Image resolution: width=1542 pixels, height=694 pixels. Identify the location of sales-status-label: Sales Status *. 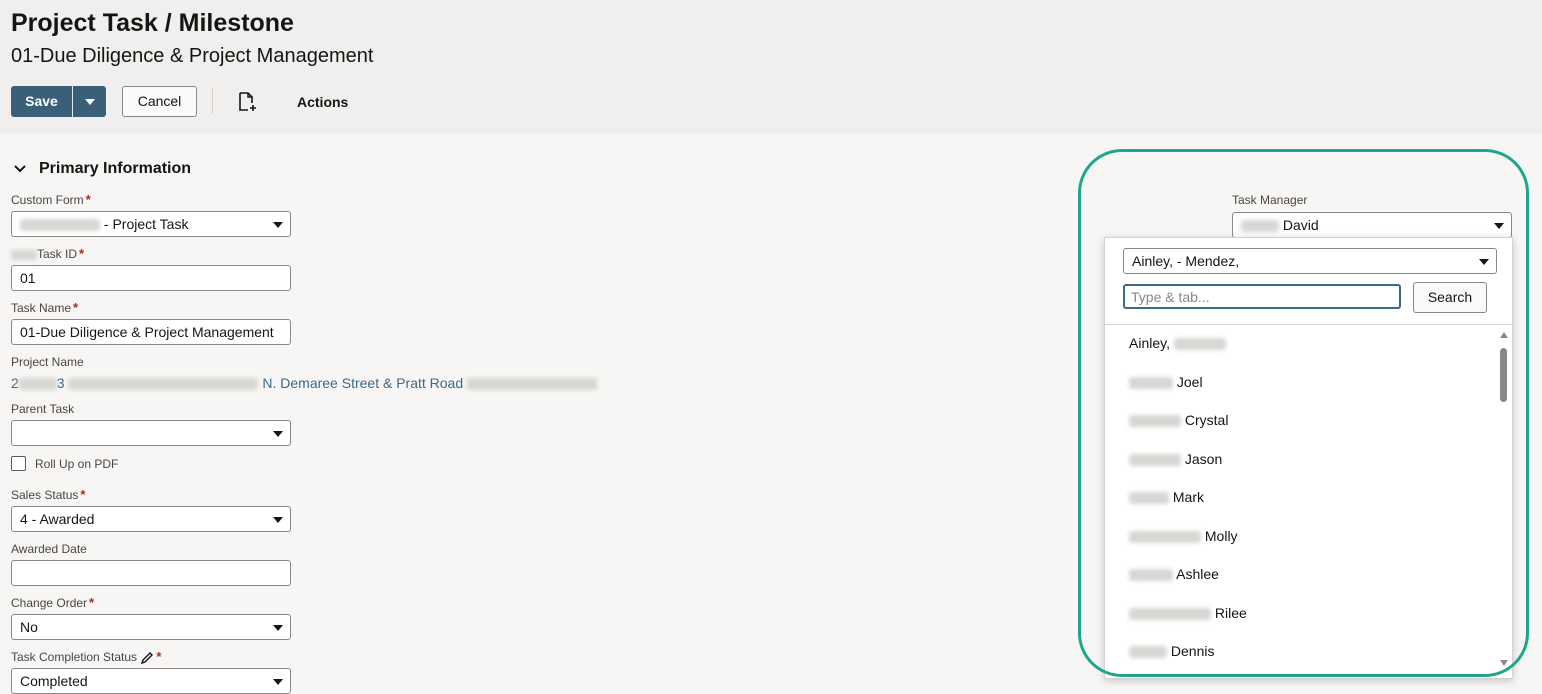
(48, 494).